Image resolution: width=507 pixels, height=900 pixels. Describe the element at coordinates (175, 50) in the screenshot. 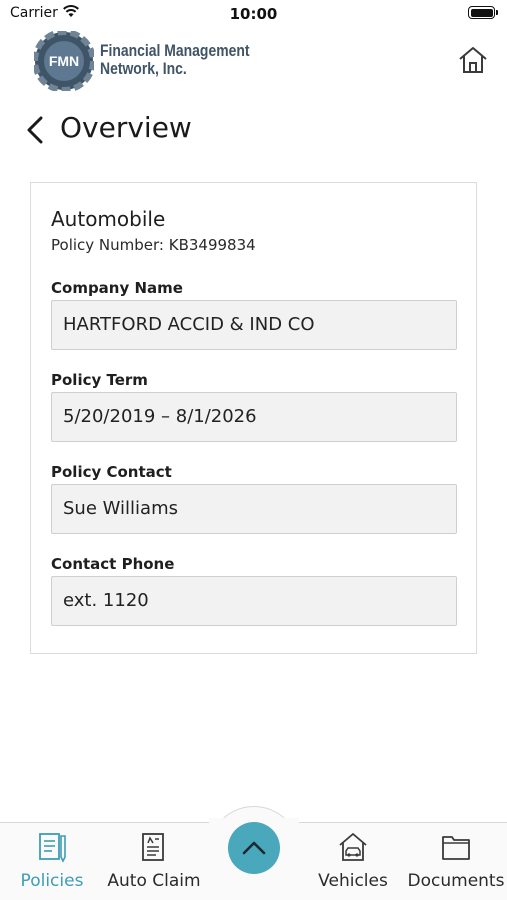

I see `brand-line-1: Financial Management` at that location.